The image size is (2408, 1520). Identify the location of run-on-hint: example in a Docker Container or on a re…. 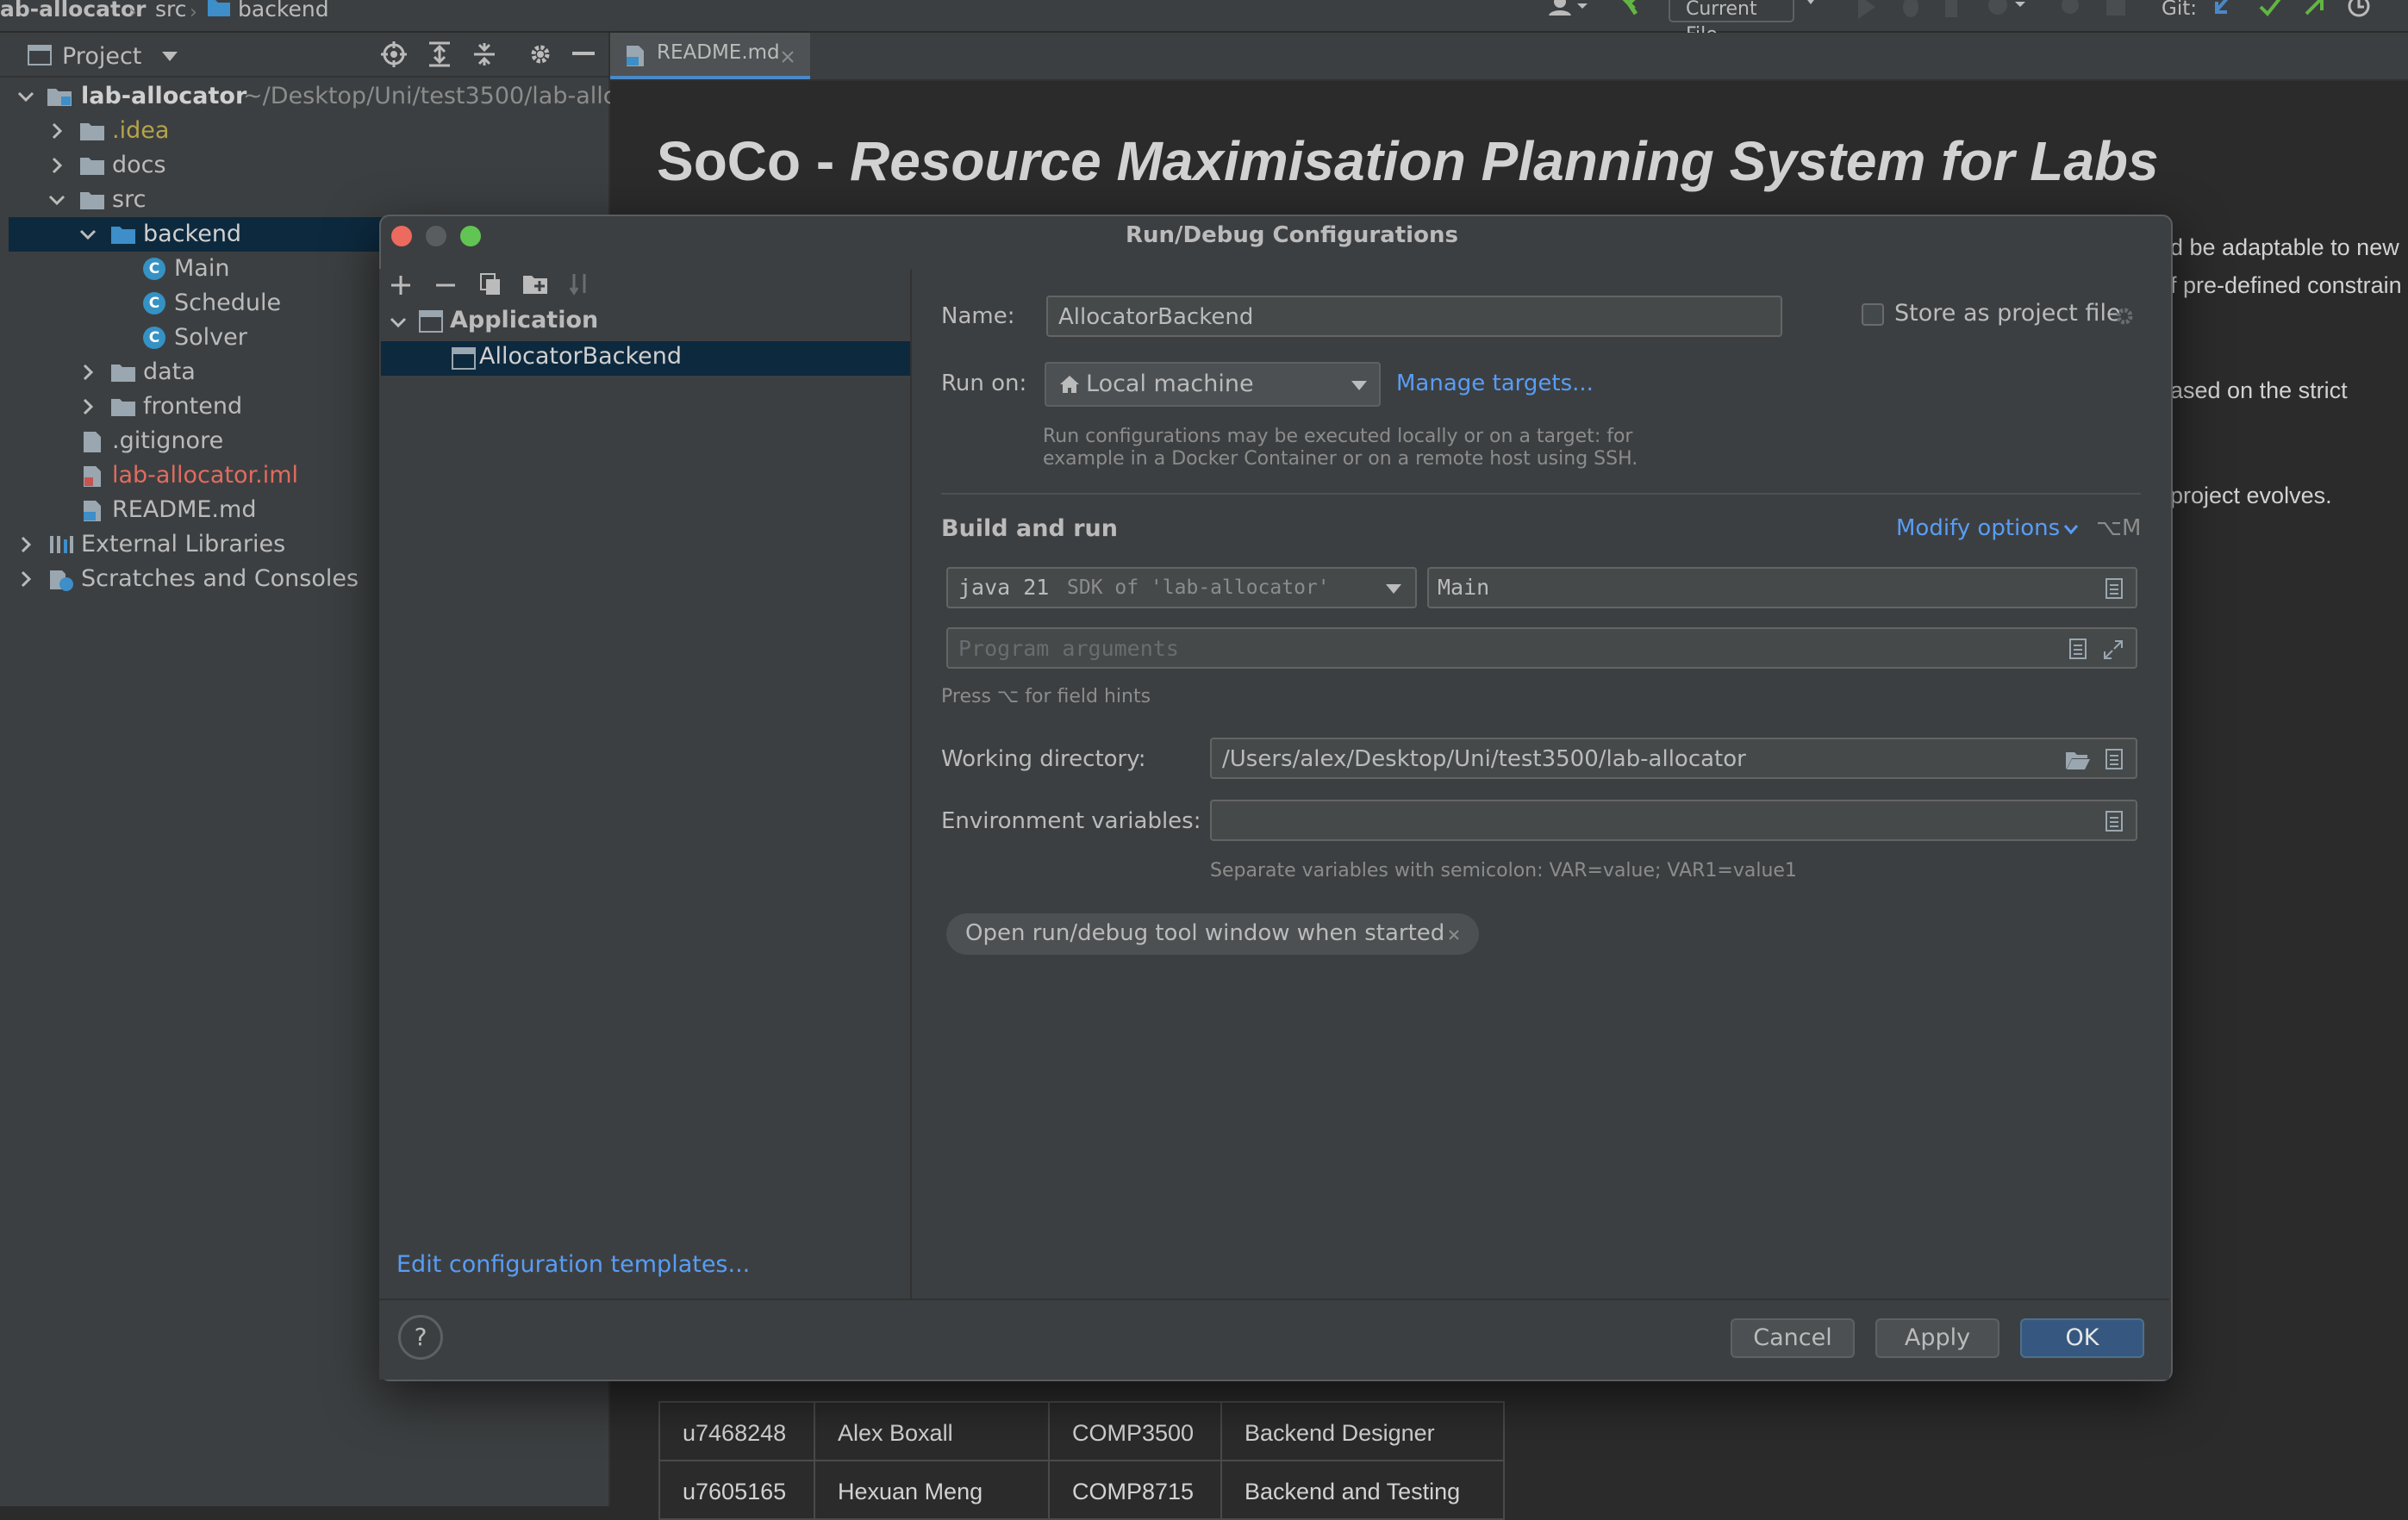
(1340, 459).